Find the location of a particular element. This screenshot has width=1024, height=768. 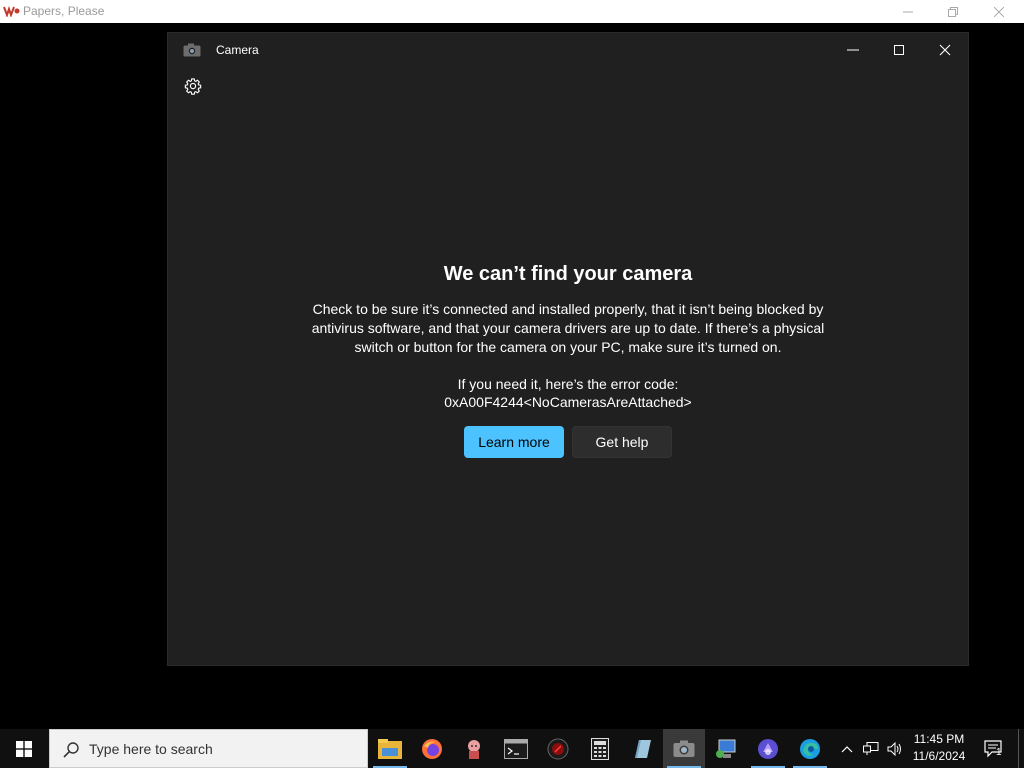

volume-icon is located at coordinates (894, 748).